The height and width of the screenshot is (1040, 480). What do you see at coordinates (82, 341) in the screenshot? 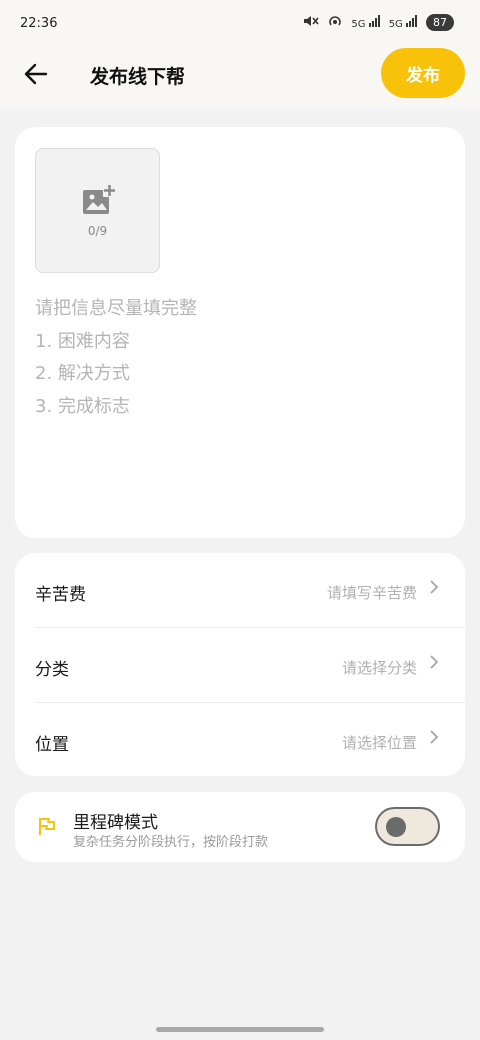
I see `hint-line: 1. 困难内容` at bounding box center [82, 341].